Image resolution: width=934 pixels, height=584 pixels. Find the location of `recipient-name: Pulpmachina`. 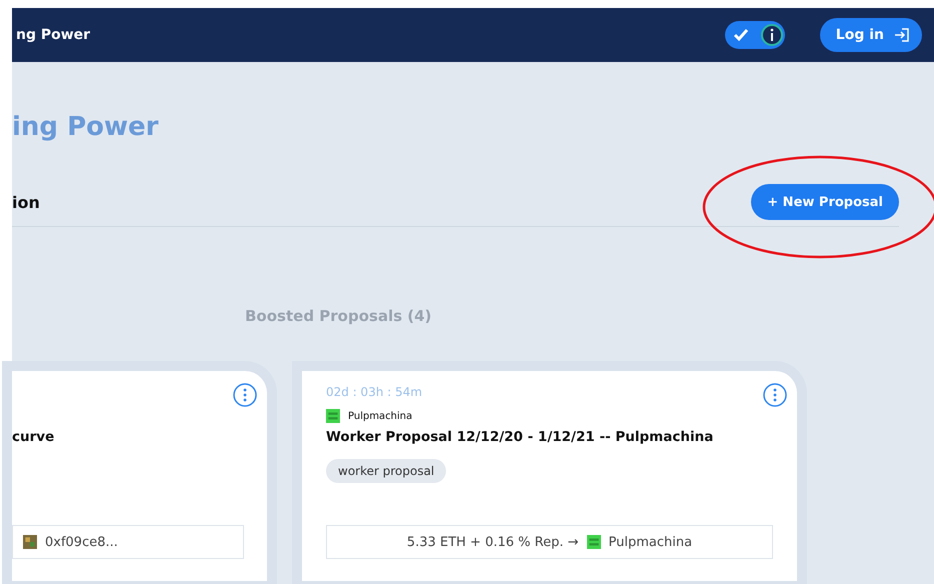

recipient-name: Pulpmachina is located at coordinates (650, 542).